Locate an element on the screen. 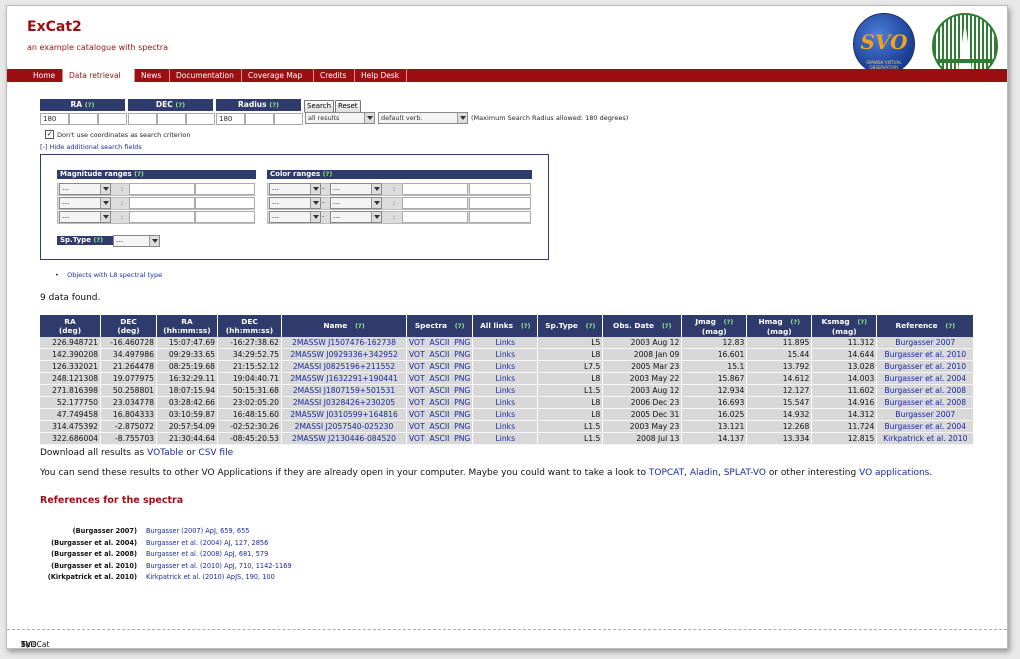 This screenshot has height=659, width=1020. object-name-link: 2MASSI J1807159+501531 is located at coordinates (344, 390).